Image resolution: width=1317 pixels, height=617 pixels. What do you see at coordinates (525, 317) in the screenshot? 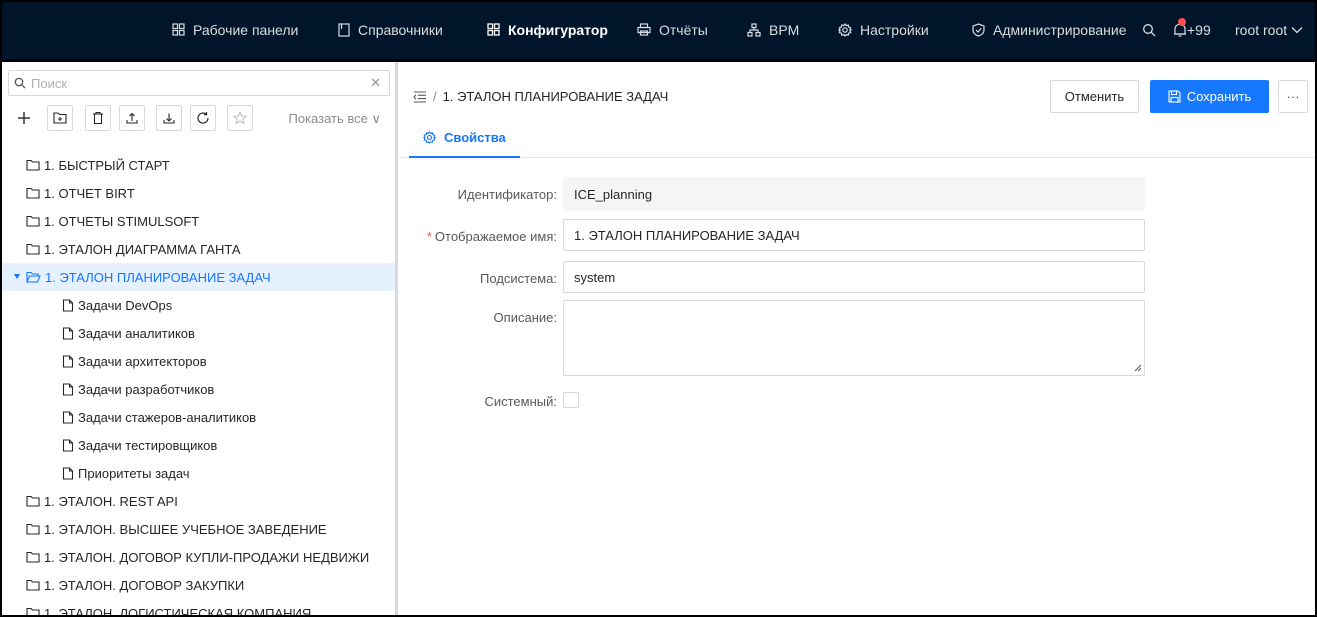
I see `description-label: Описание:` at bounding box center [525, 317].